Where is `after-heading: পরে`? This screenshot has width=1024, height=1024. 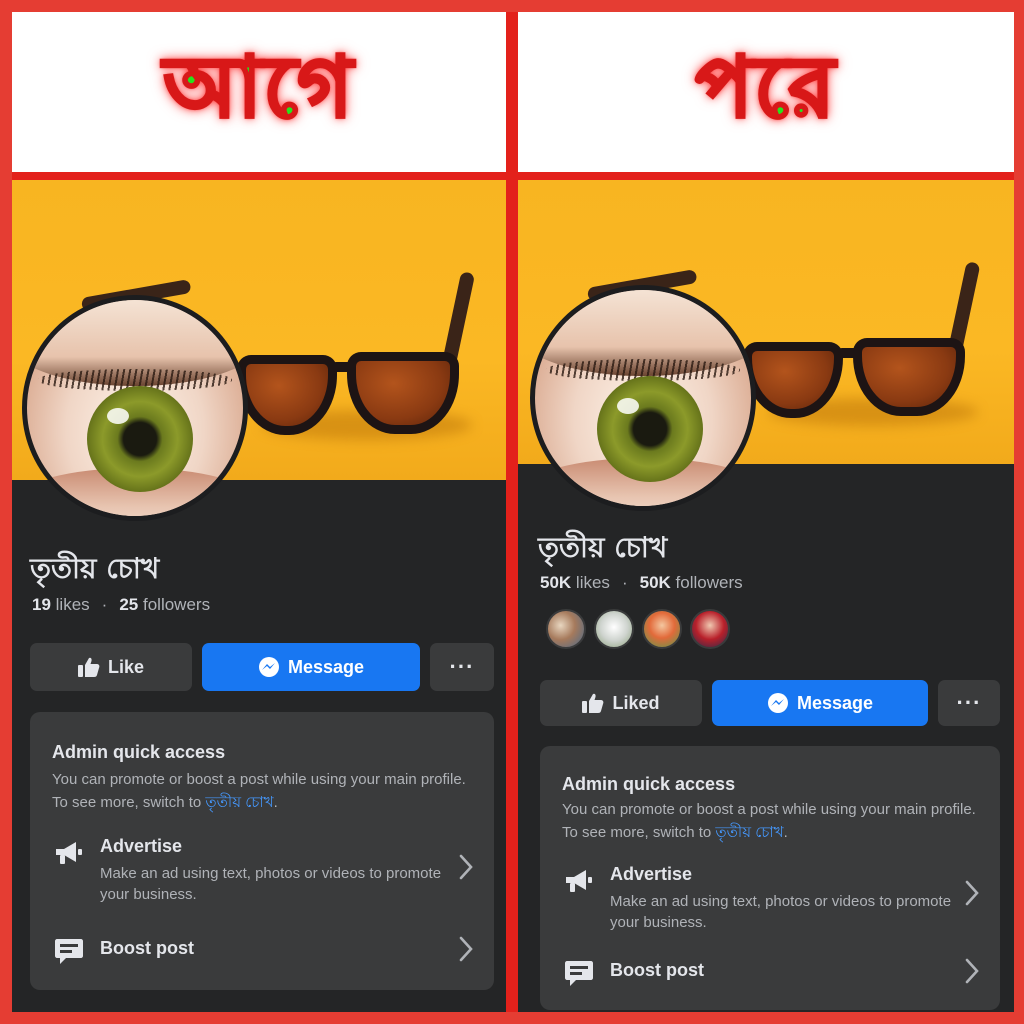 after-heading: পরে is located at coordinates (765, 86).